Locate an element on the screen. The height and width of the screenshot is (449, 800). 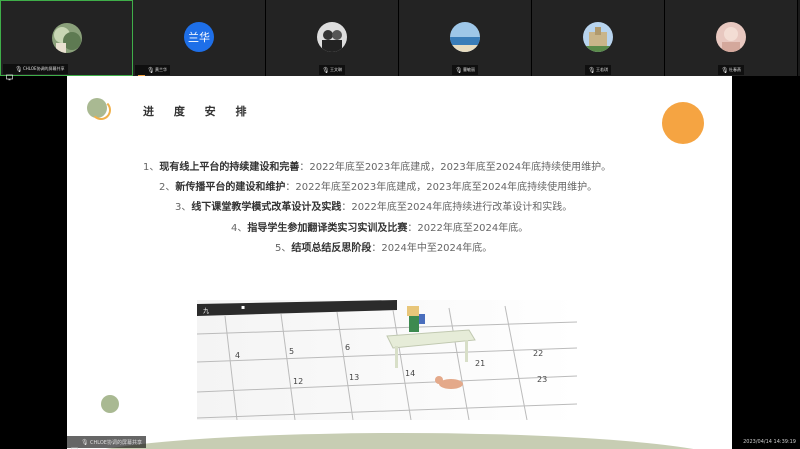
nameplate: 🎙 王文琳 is located at coordinates (332, 70).